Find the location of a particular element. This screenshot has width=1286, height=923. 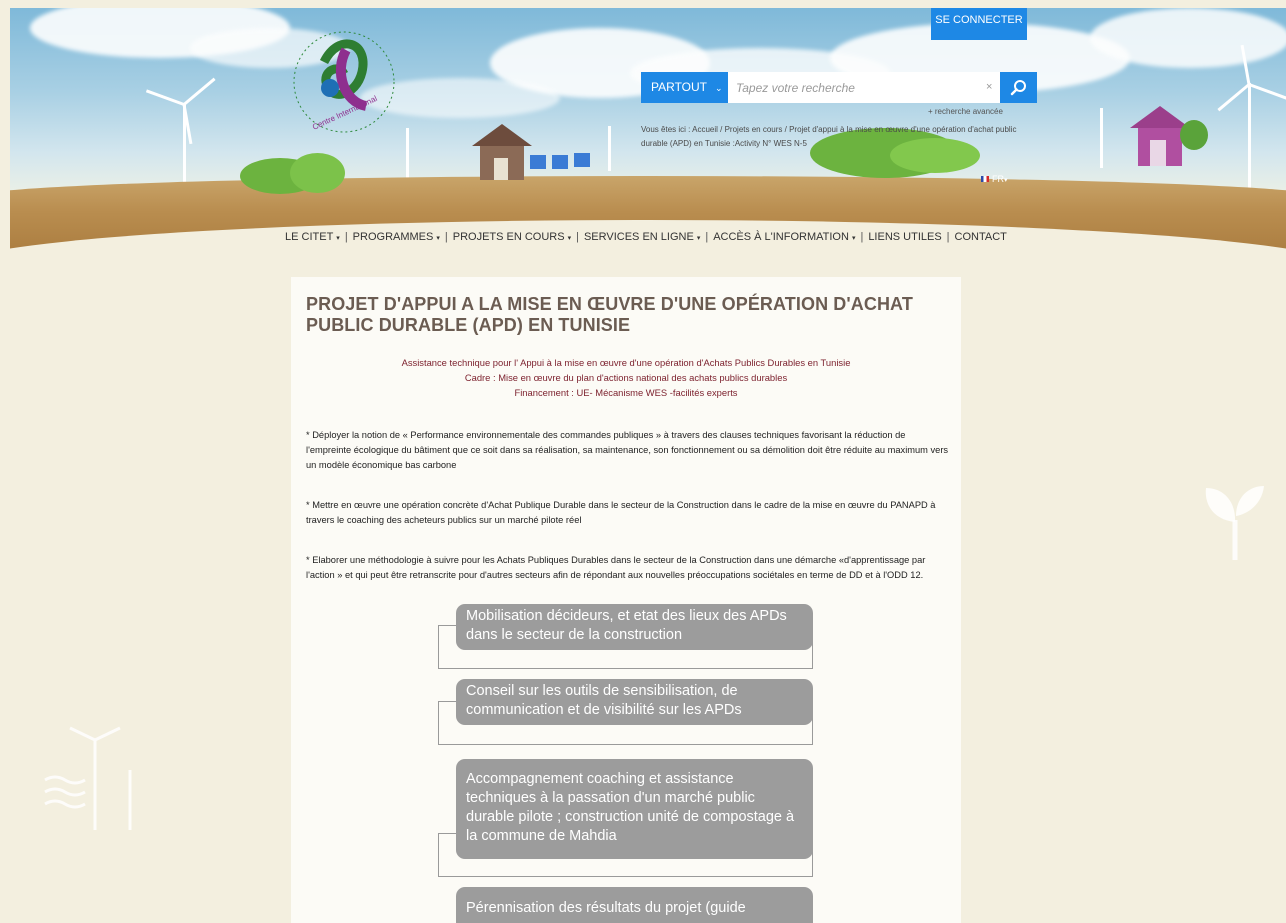

nav-item-le-citet: LE CITET ▾ is located at coordinates (312, 237).